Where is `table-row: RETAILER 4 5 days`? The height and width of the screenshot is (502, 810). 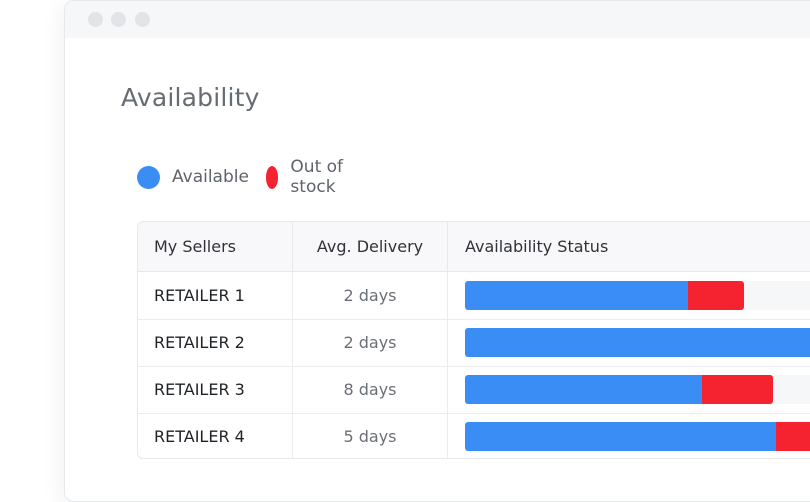
table-row: RETAILER 4 5 days is located at coordinates (474, 435).